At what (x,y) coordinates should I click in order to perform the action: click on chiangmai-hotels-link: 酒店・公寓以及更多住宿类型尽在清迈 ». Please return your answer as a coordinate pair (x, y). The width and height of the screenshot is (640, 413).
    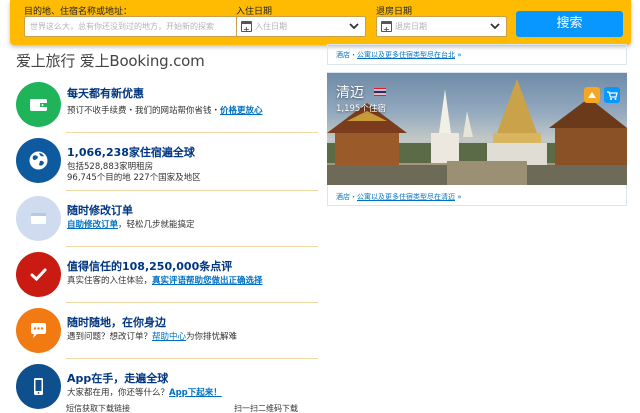
    Looking at the image, I should click on (399, 197).